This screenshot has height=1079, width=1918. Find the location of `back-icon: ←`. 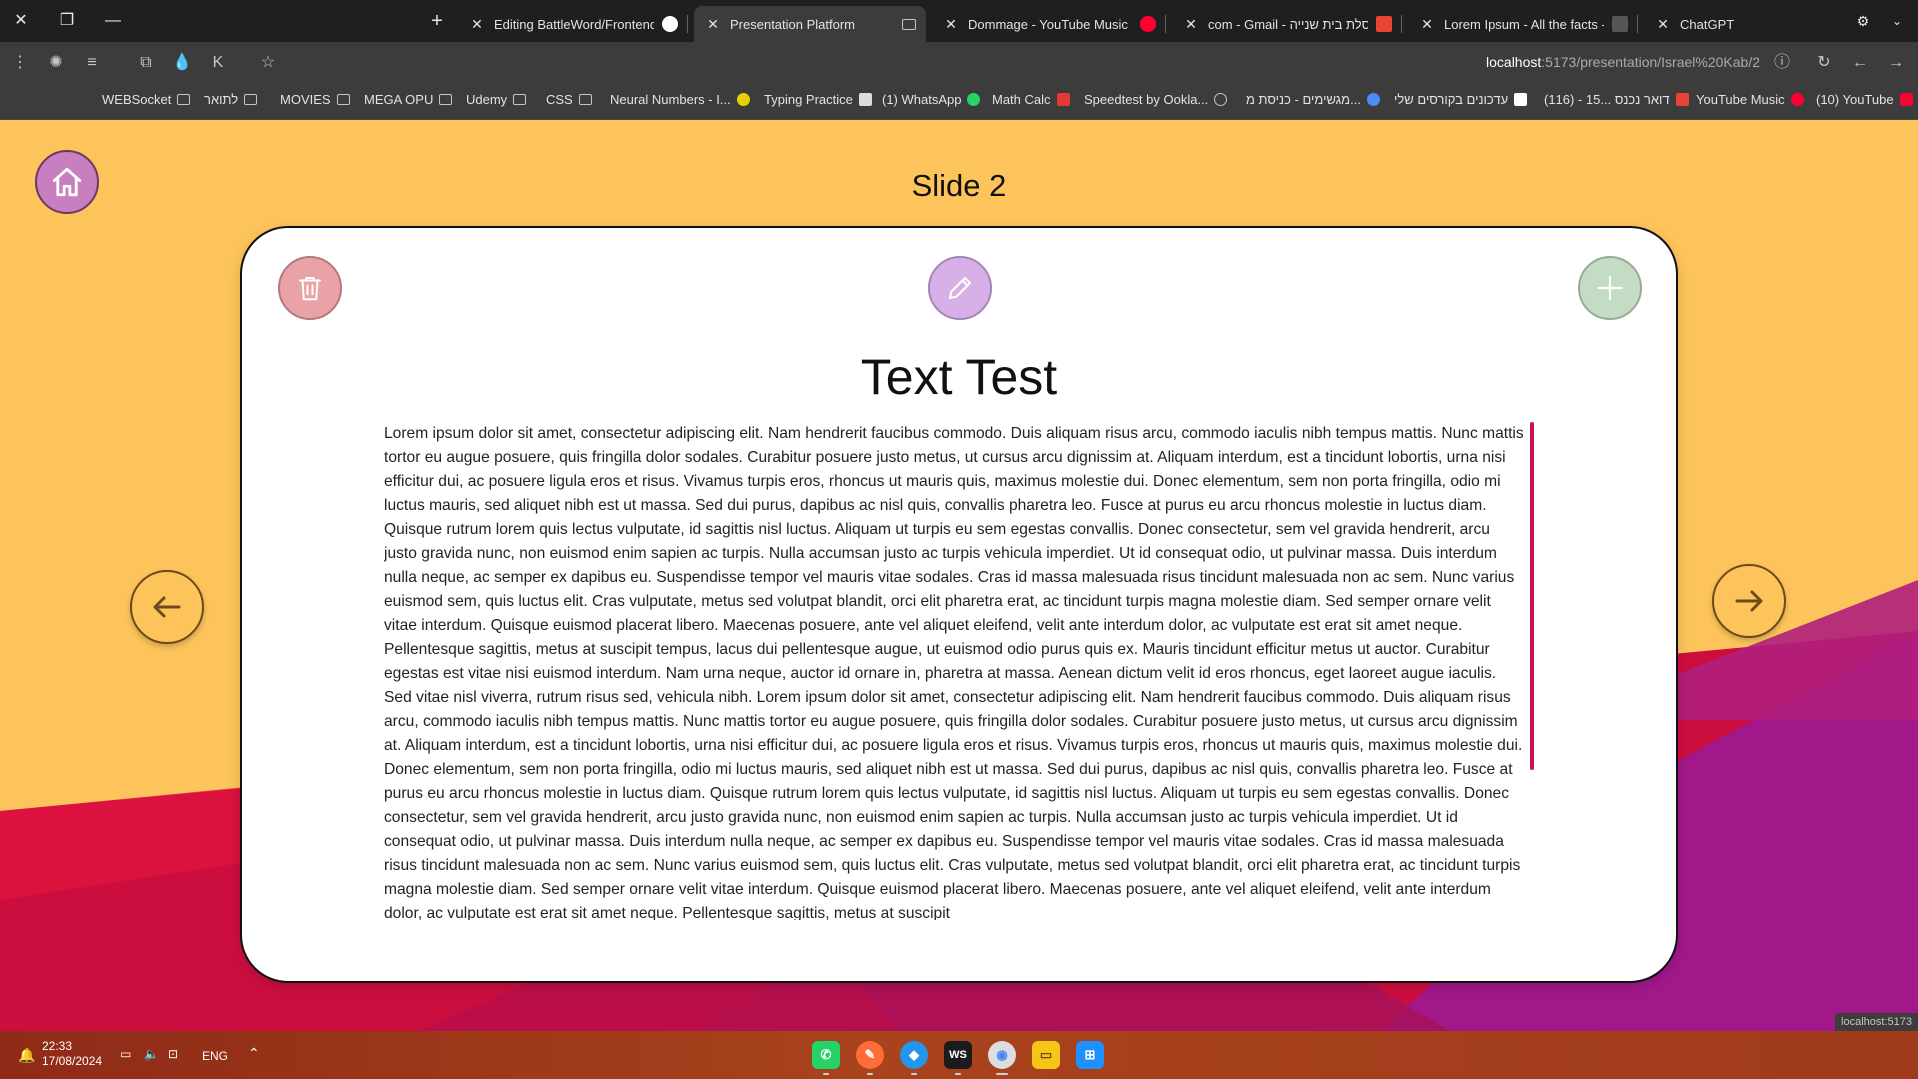

back-icon: ← is located at coordinates (1860, 63).